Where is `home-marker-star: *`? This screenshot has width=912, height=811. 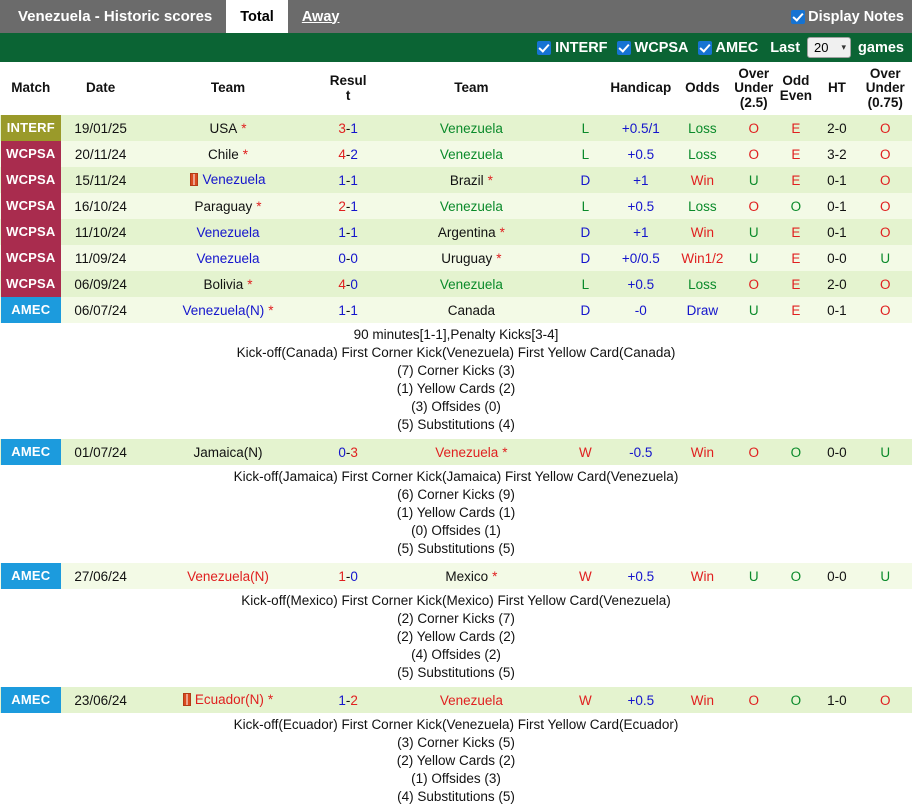 home-marker-star: * is located at coordinates (499, 258).